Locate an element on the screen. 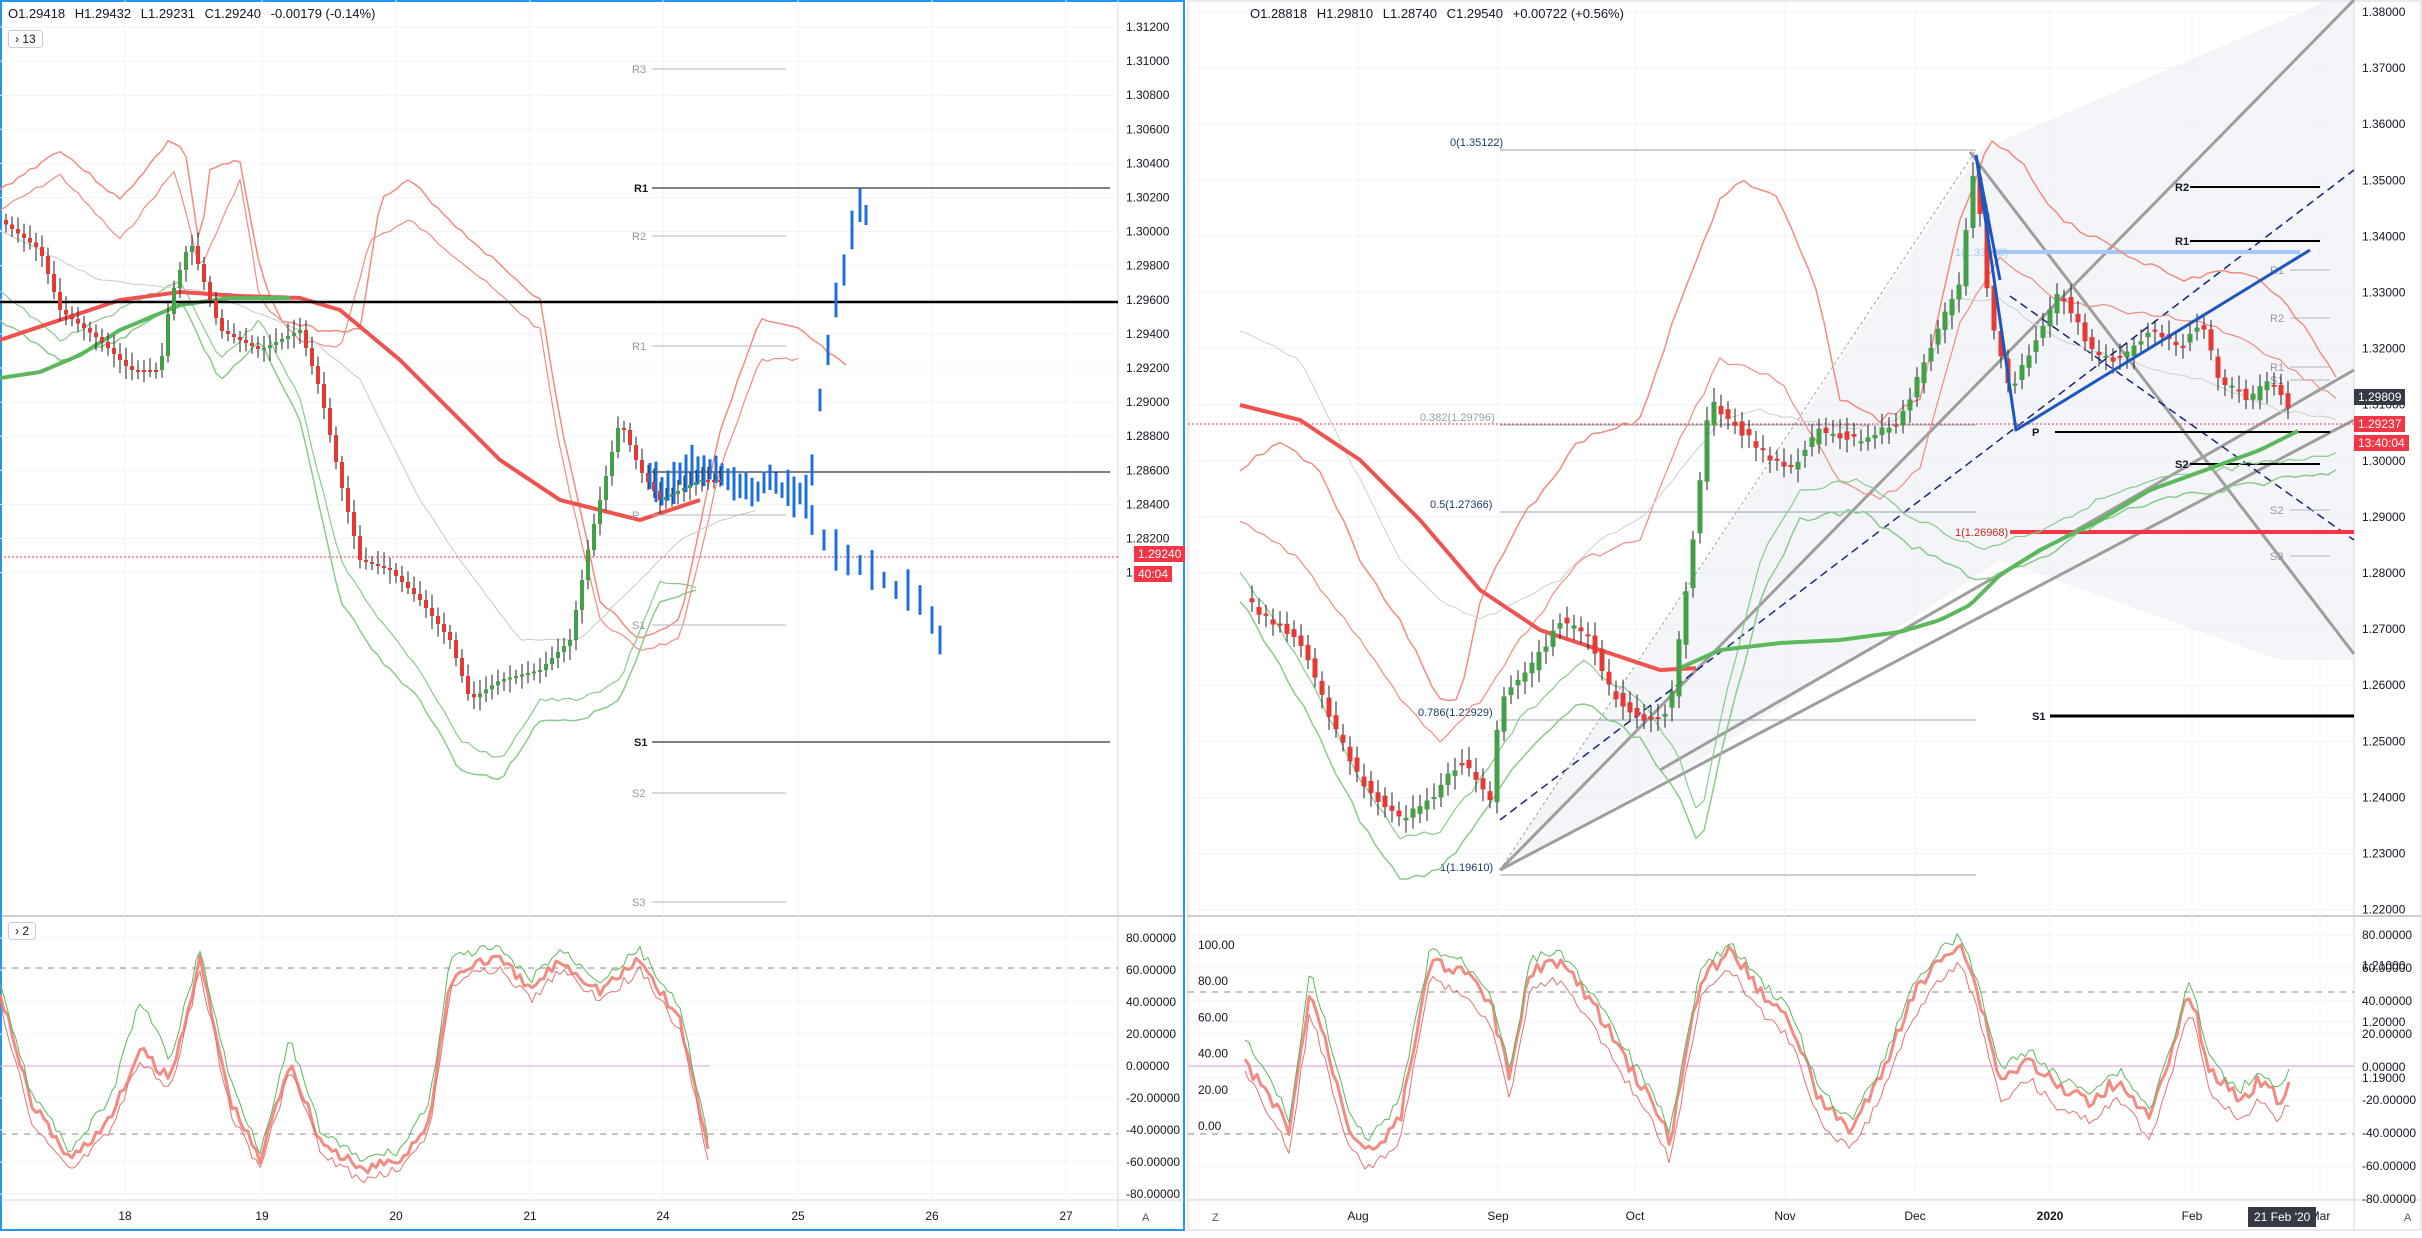 The width and height of the screenshot is (2422, 1238). right-osc-right-label: -40.00000 is located at coordinates (2389, 1133).